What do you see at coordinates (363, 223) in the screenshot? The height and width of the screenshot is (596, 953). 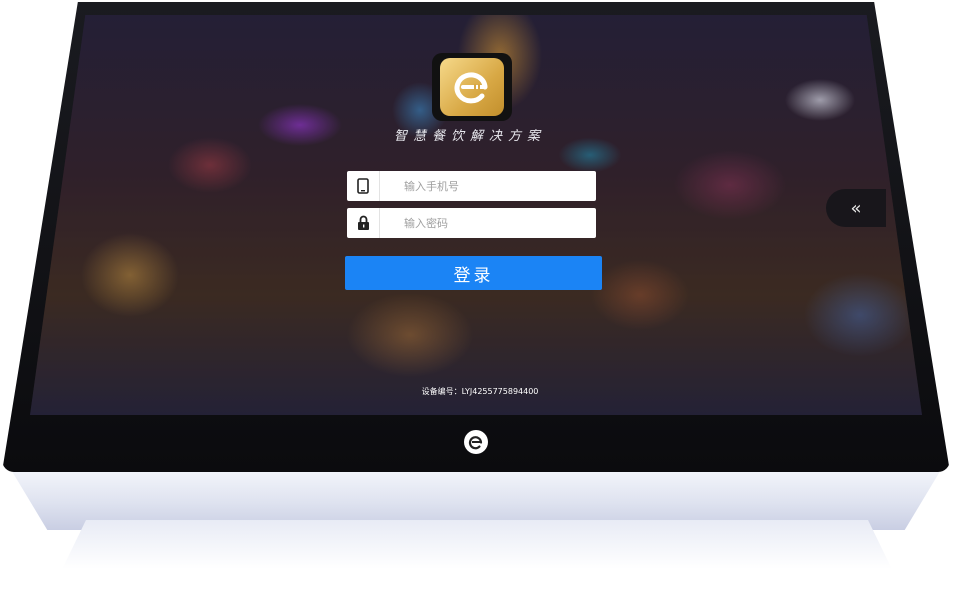 I see `lock-icon` at bounding box center [363, 223].